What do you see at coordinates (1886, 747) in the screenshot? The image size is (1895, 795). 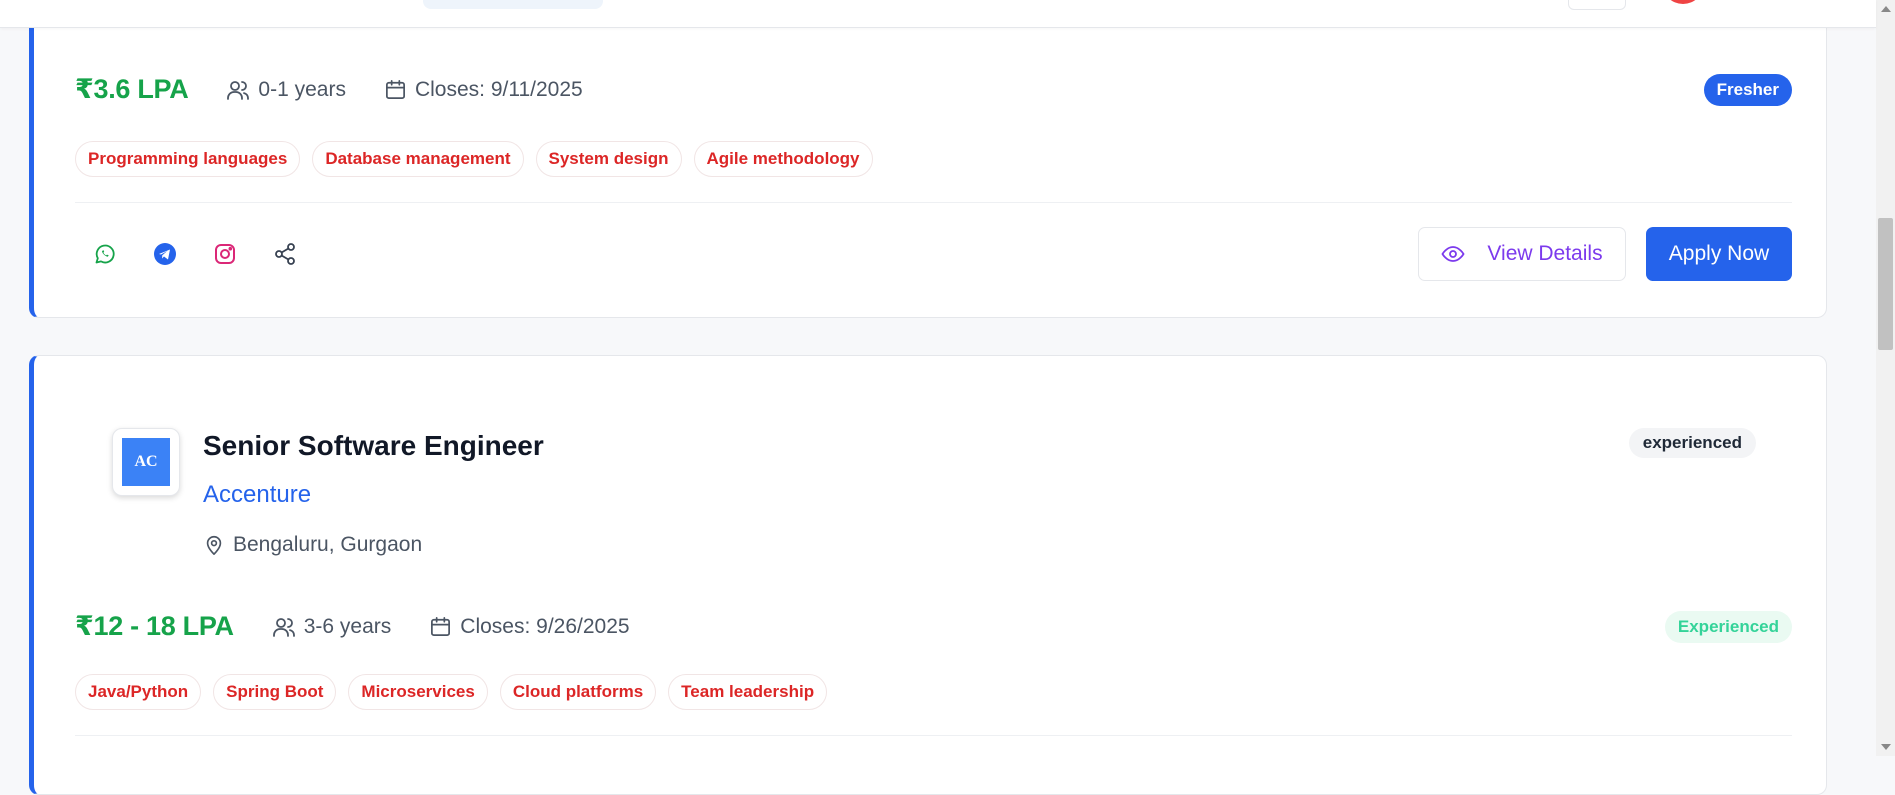 I see `scroll-down-arrow-icon` at bounding box center [1886, 747].